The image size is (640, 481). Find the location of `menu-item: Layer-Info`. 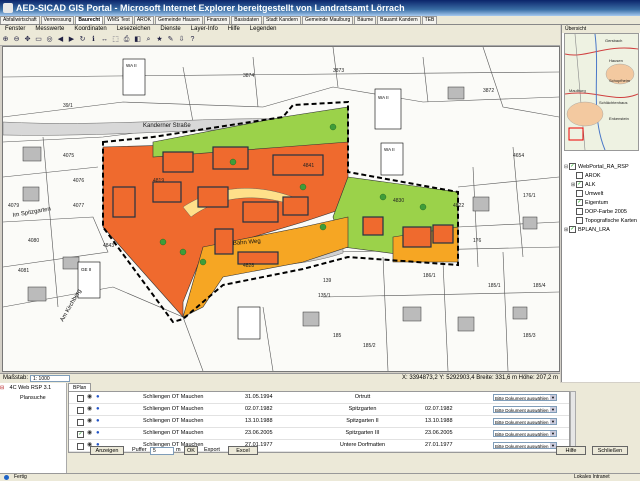

menu-item: Layer-Info is located at coordinates (204, 29).